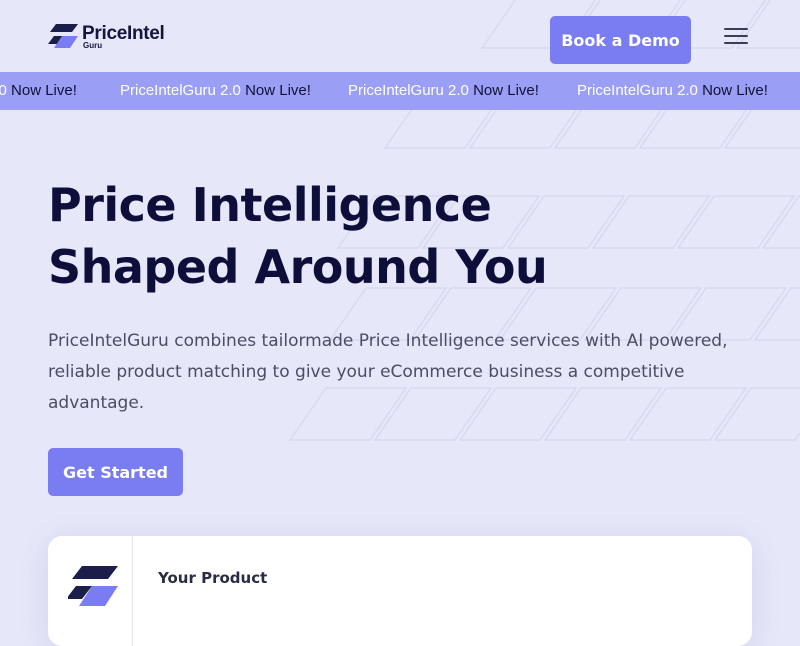 The image size is (800, 646). I want to click on hamburger-menu-icon, so click(736, 36).